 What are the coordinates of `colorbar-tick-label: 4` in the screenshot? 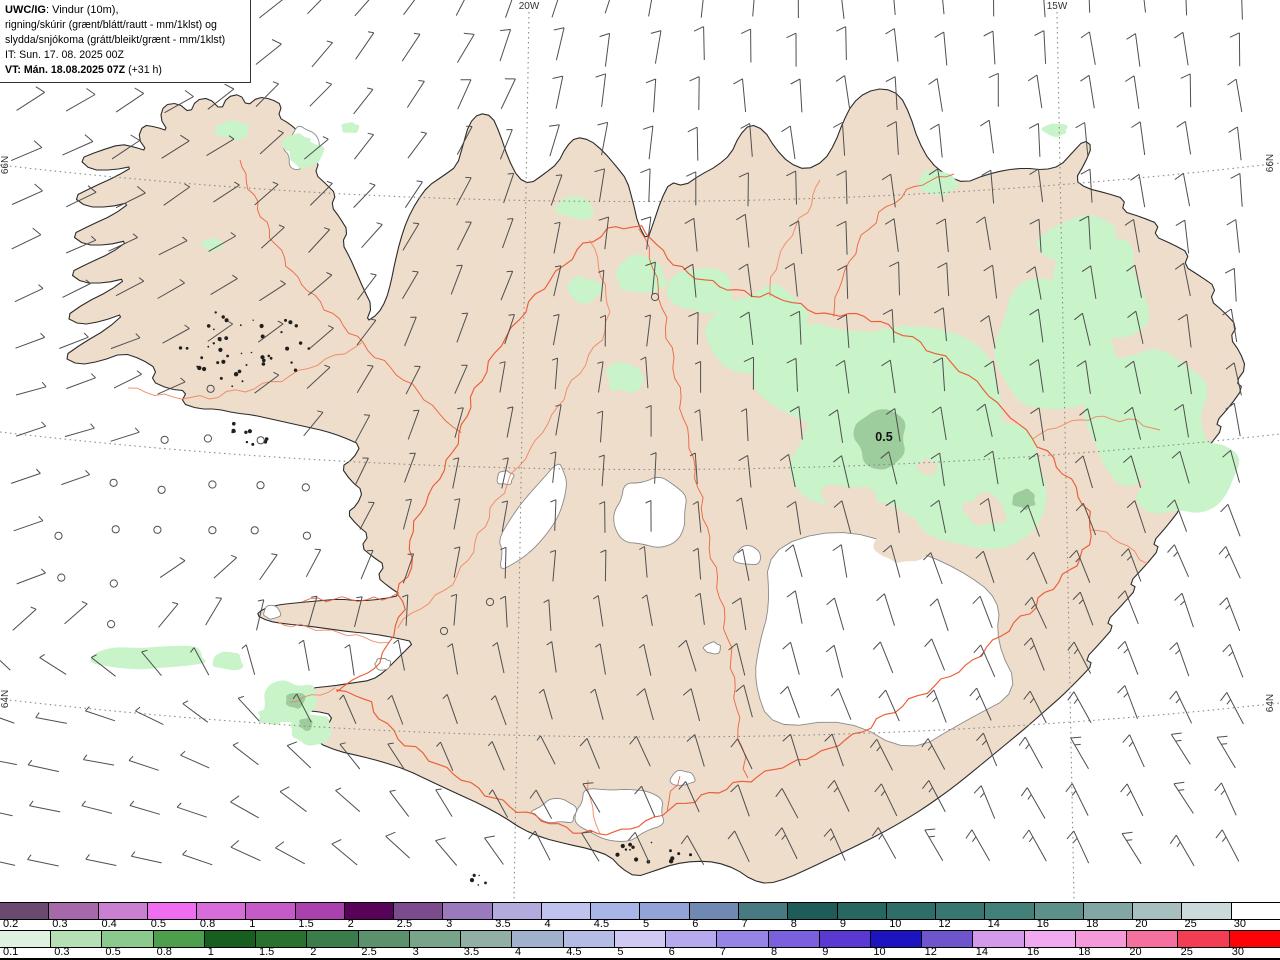 It's located at (547, 924).